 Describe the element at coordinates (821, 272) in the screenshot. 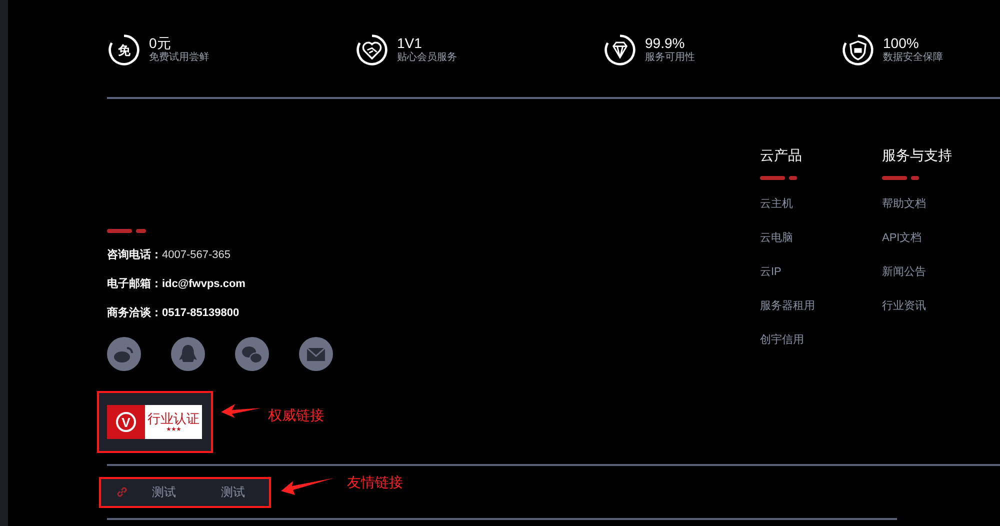

I see `footer-link: 云IP` at that location.